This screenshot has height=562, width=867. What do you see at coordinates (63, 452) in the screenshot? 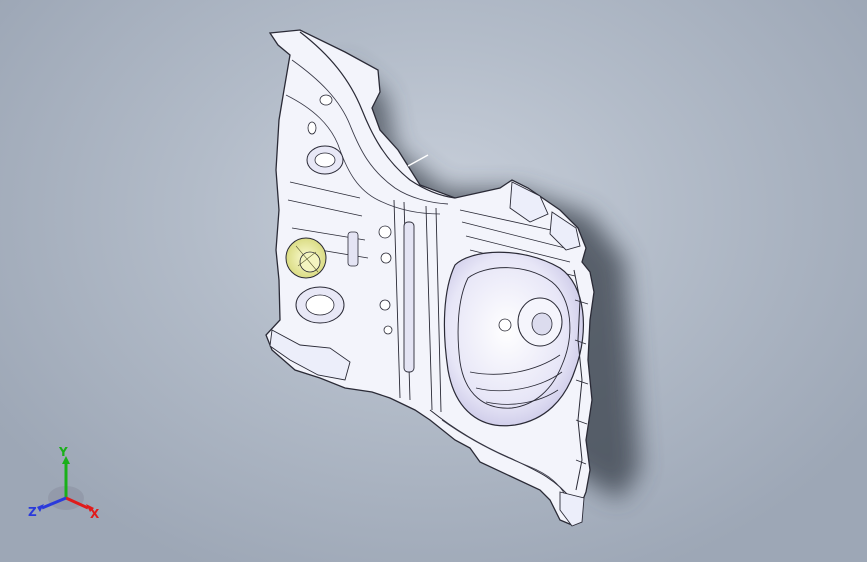
I see `y-axis-label: Y` at bounding box center [63, 452].